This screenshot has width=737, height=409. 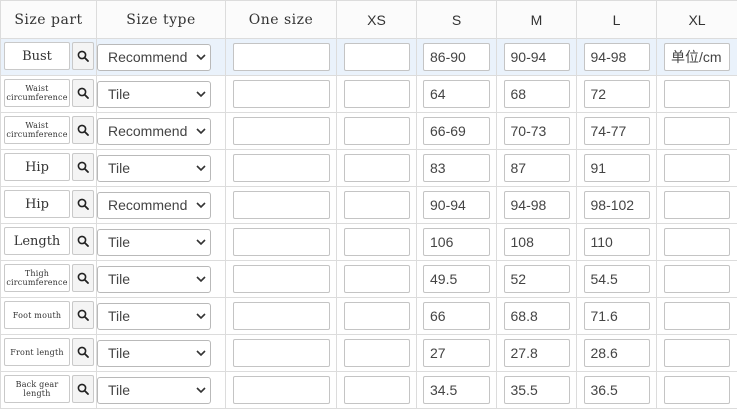 I want to click on m-input: 35.5, so click(x=537, y=390).